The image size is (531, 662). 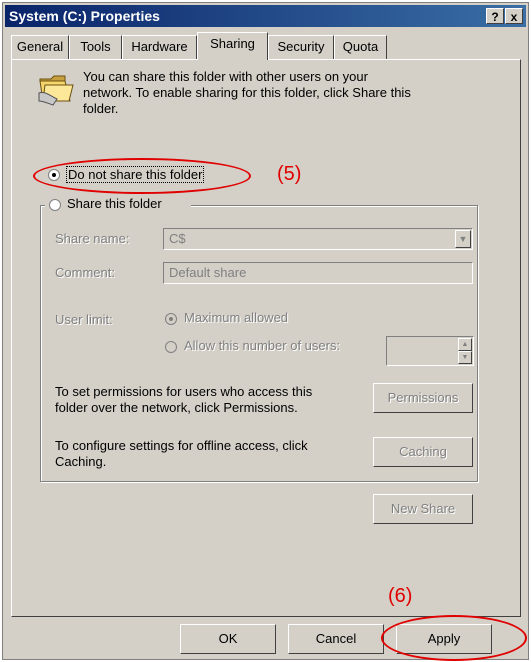 What do you see at coordinates (84, 319) in the screenshot?
I see `user-limit-label: User limit:` at bounding box center [84, 319].